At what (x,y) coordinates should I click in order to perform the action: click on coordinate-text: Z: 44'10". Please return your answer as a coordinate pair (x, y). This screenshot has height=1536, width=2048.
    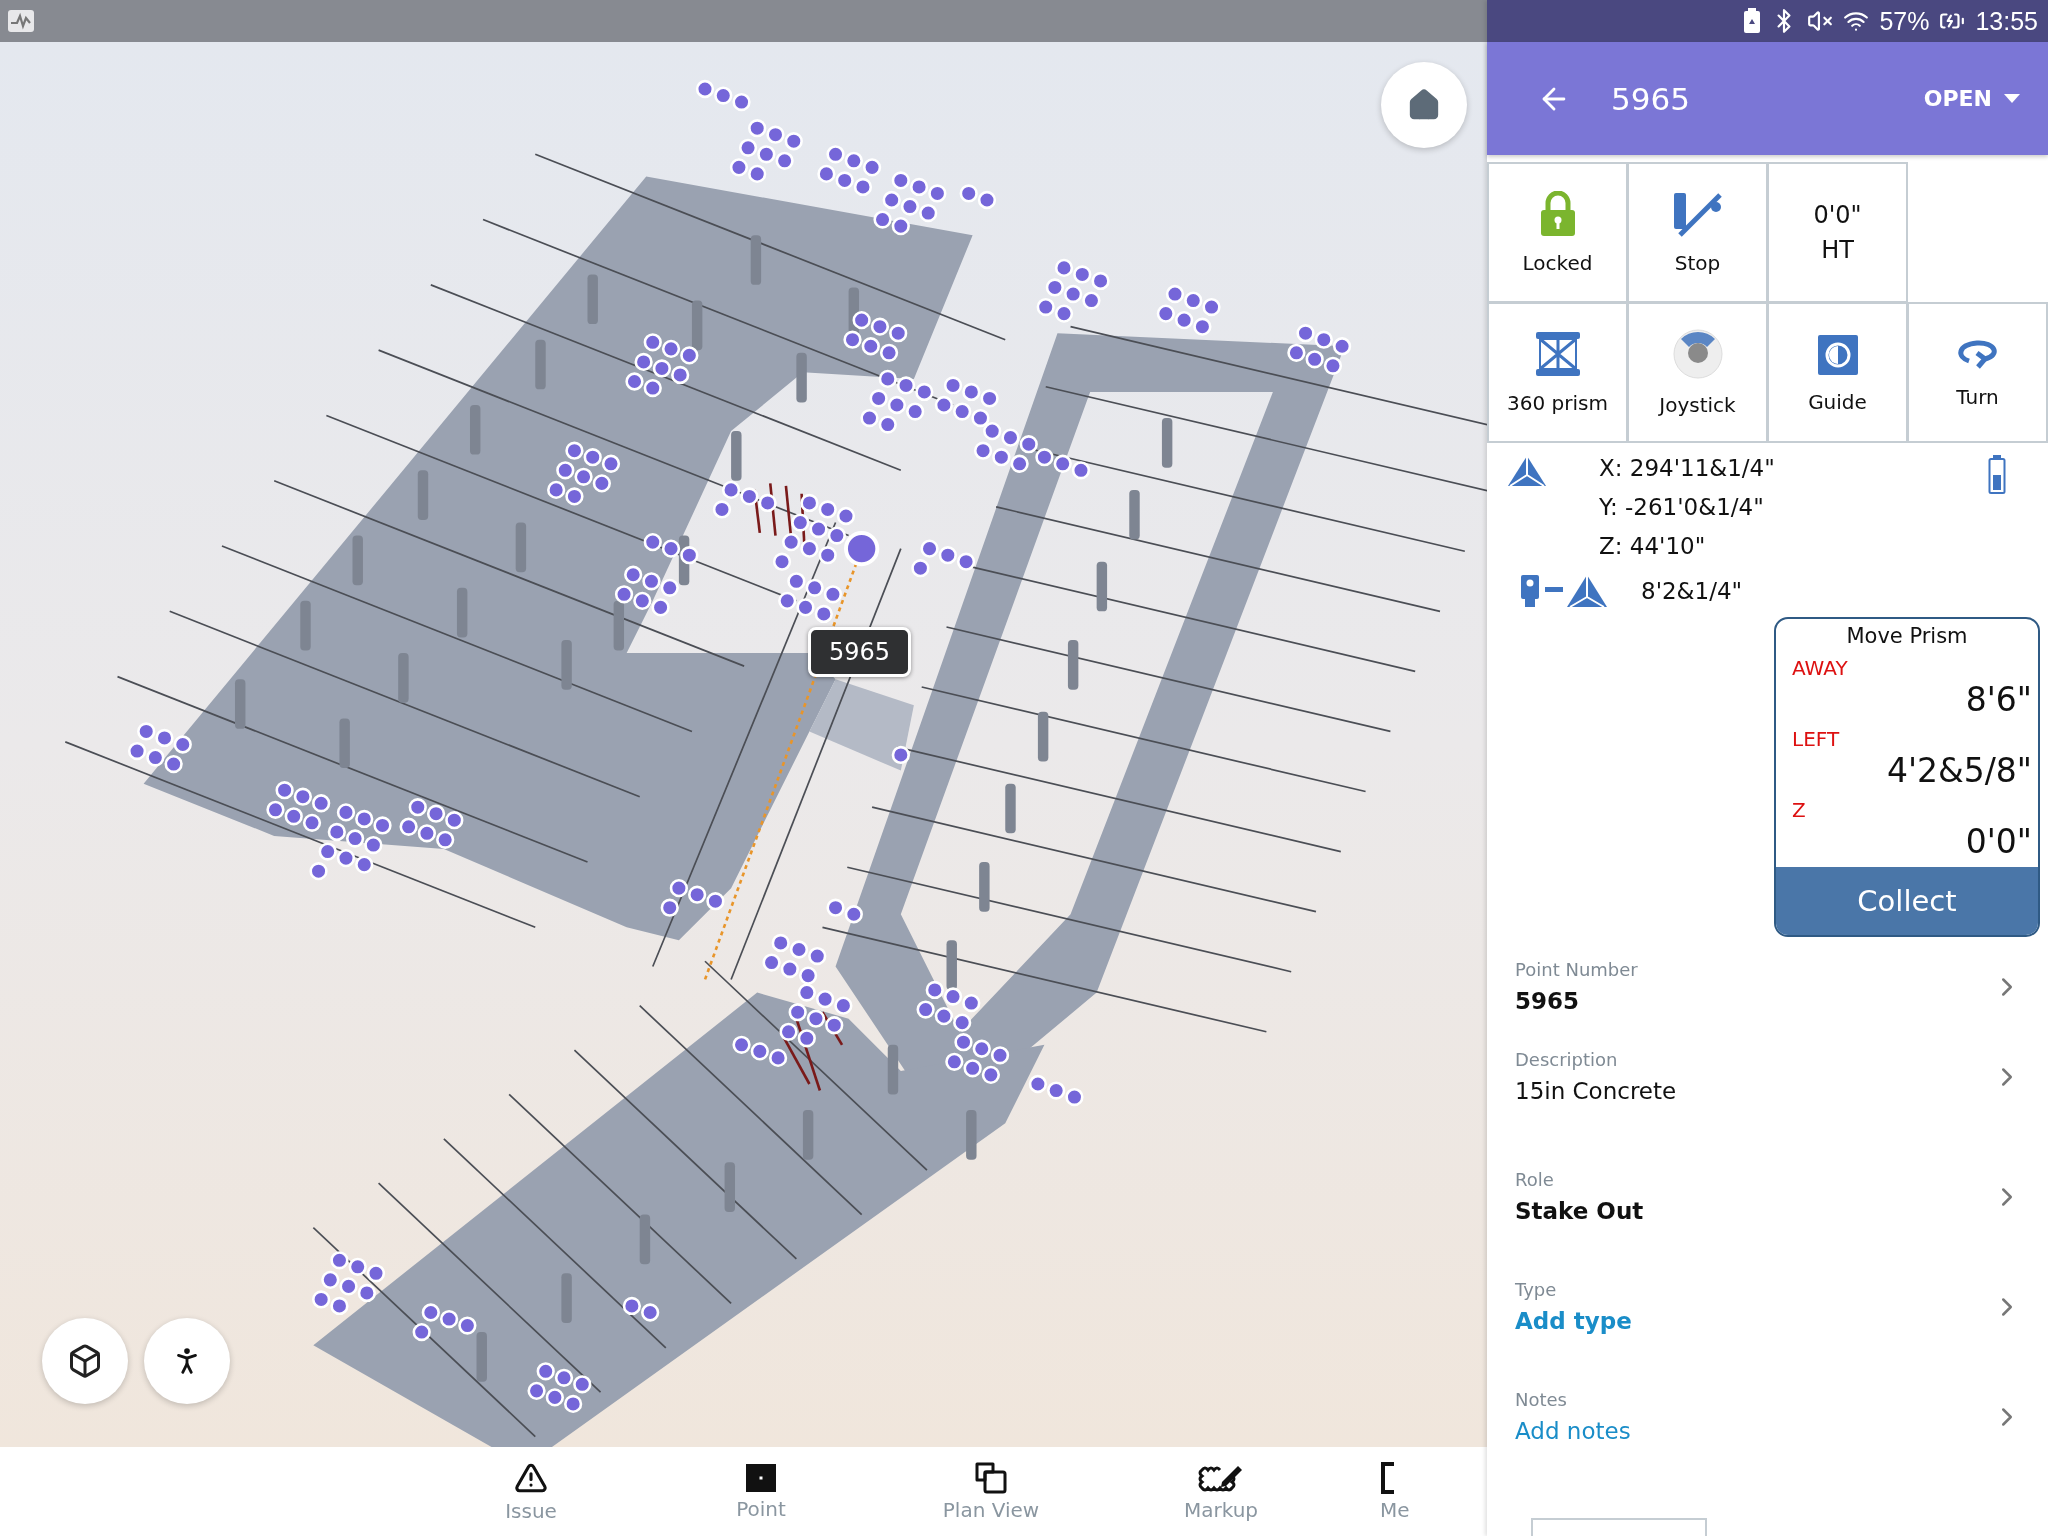
    Looking at the image, I should click on (1653, 546).